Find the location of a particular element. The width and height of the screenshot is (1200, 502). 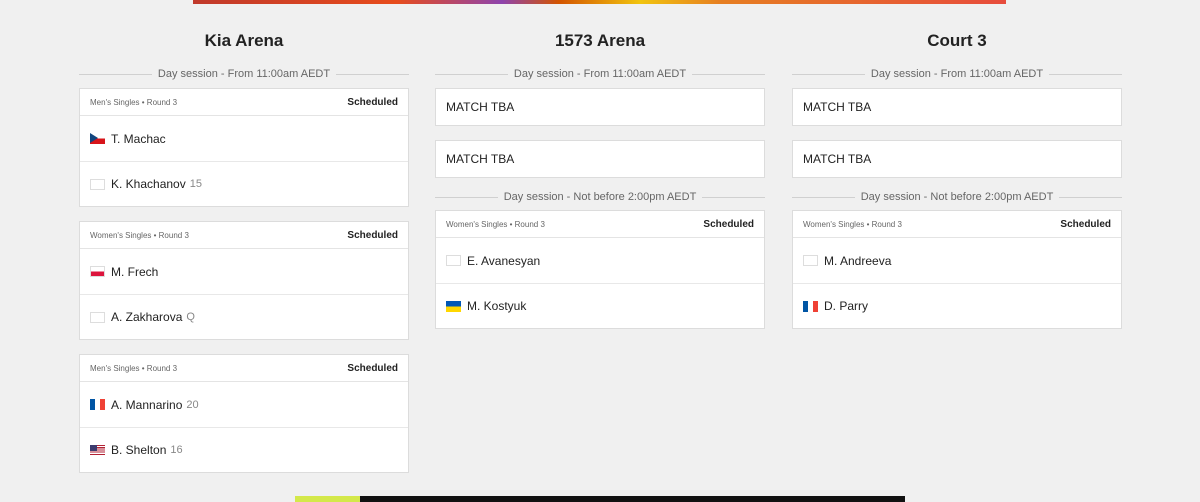

player-name: M. Andreeva is located at coordinates (858, 260).